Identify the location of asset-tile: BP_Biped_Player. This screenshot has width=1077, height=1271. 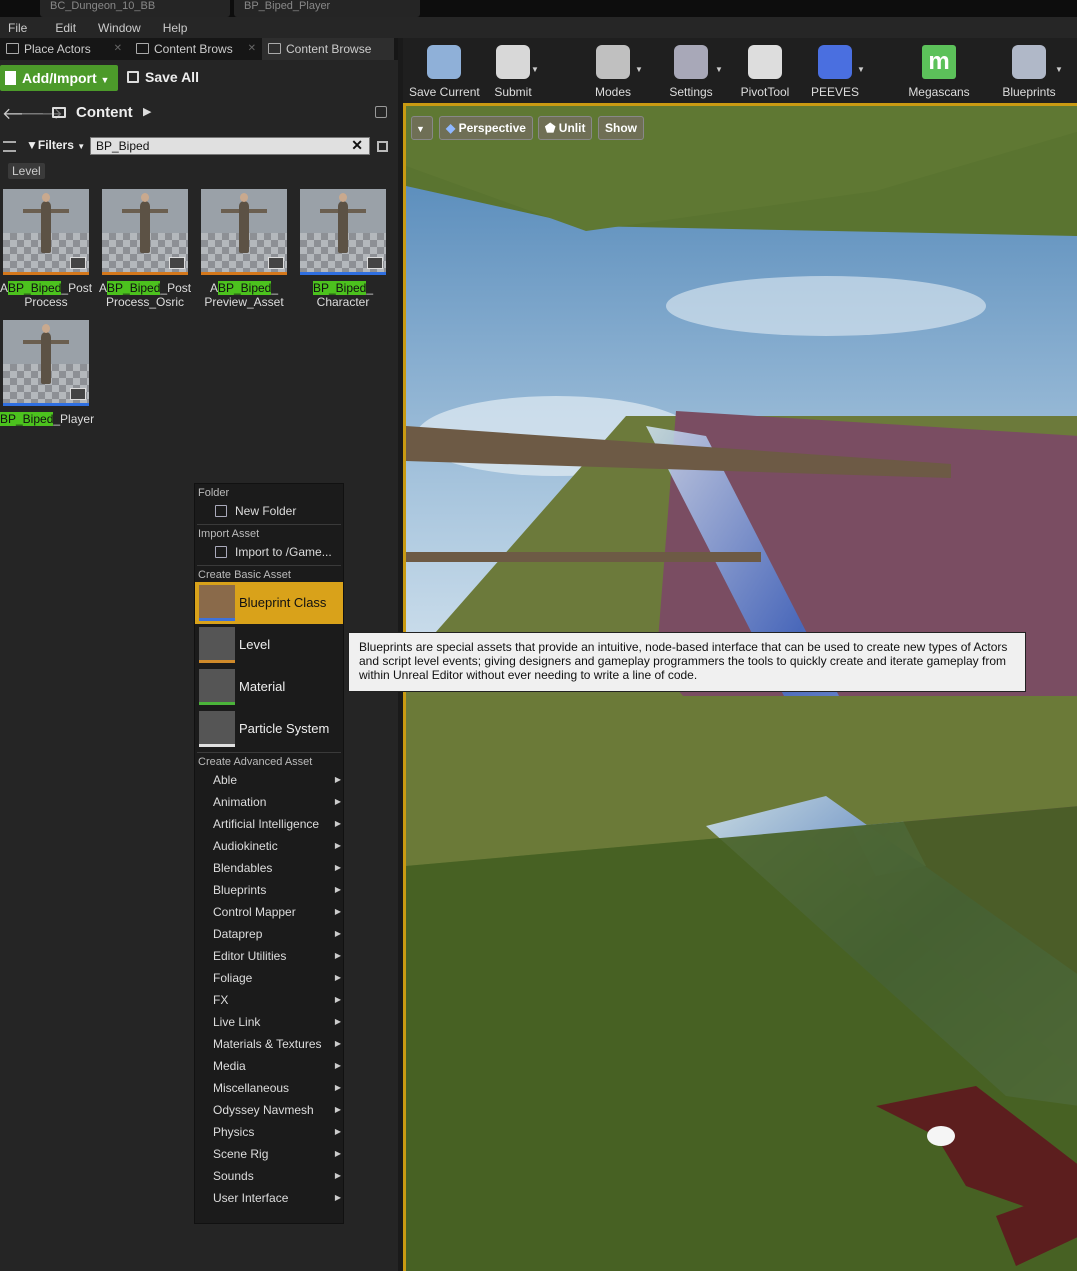
(47, 373).